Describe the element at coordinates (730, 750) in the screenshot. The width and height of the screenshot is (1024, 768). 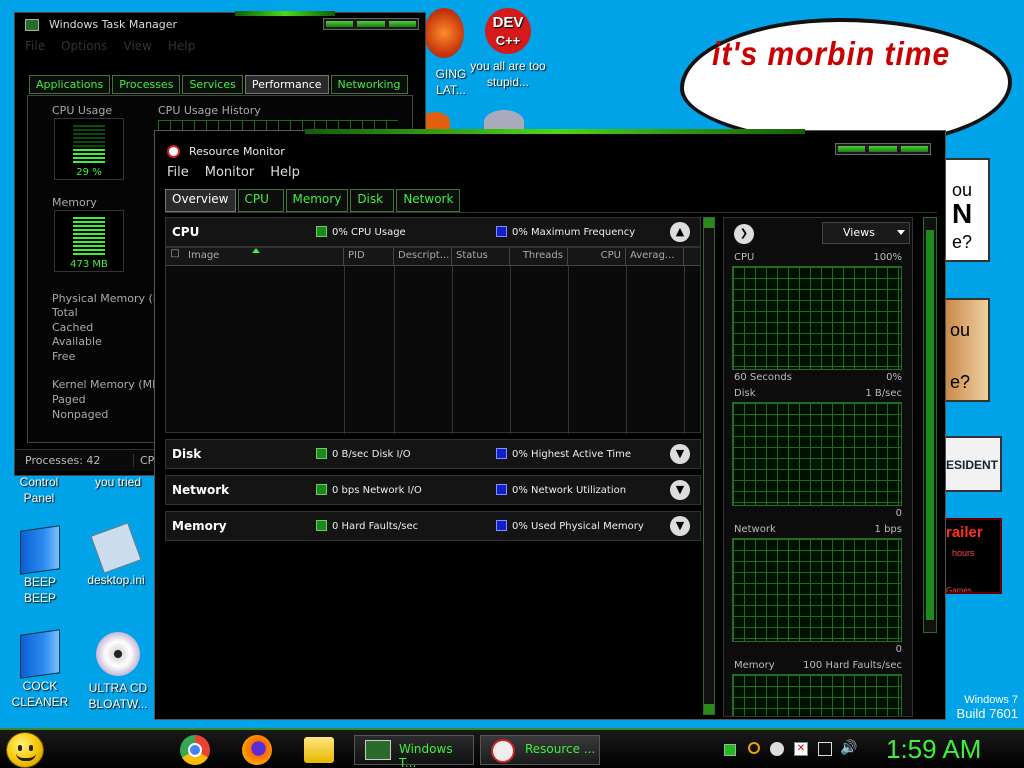
I see `green-status-icon` at that location.